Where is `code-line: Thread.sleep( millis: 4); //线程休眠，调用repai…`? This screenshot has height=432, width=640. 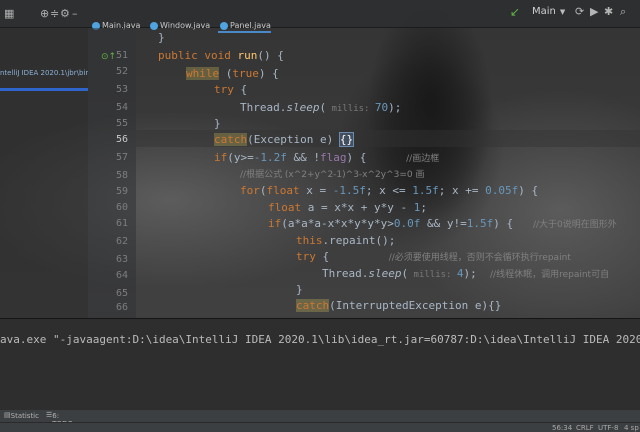 code-line: Thread.sleep( millis: 4); //线程休眠，调用repai… is located at coordinates (466, 273).